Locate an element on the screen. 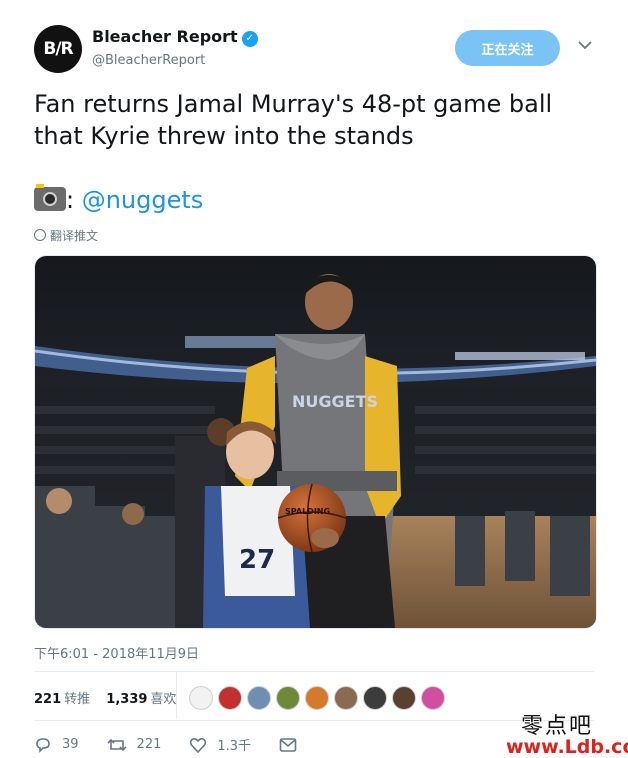 This screenshot has width=628, height=758. like-count: 1.3千 is located at coordinates (234, 744).